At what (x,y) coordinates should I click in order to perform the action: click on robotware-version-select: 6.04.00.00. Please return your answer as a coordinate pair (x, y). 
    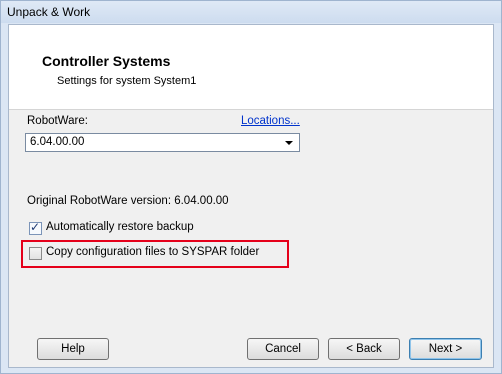
    Looking at the image, I should click on (162, 142).